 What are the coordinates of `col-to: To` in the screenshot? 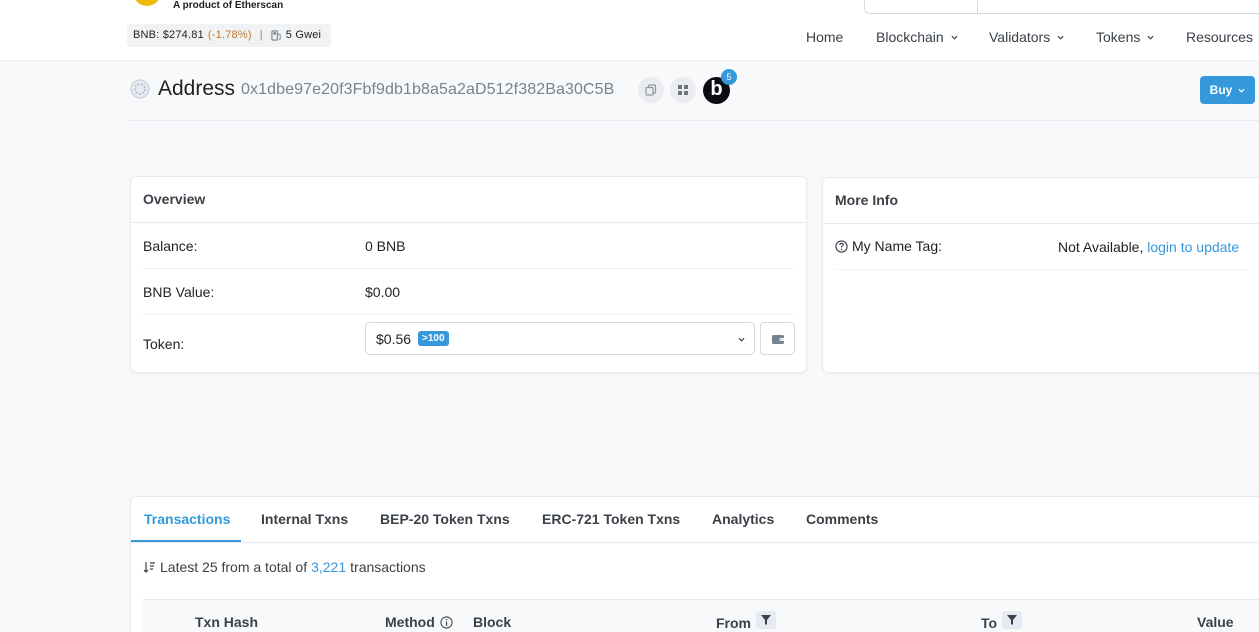 It's located at (989, 623).